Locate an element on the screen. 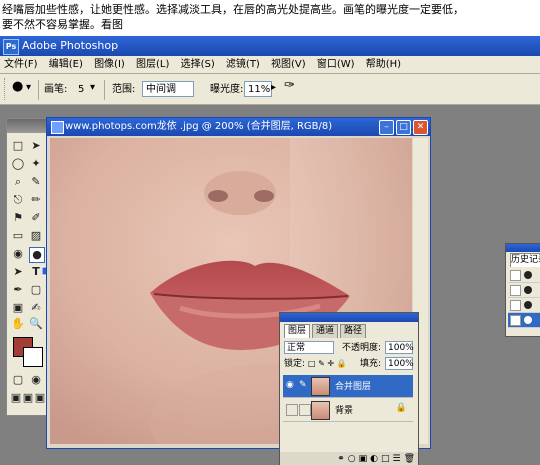  app-title: Adobe Photoshop is located at coordinates (70, 45).